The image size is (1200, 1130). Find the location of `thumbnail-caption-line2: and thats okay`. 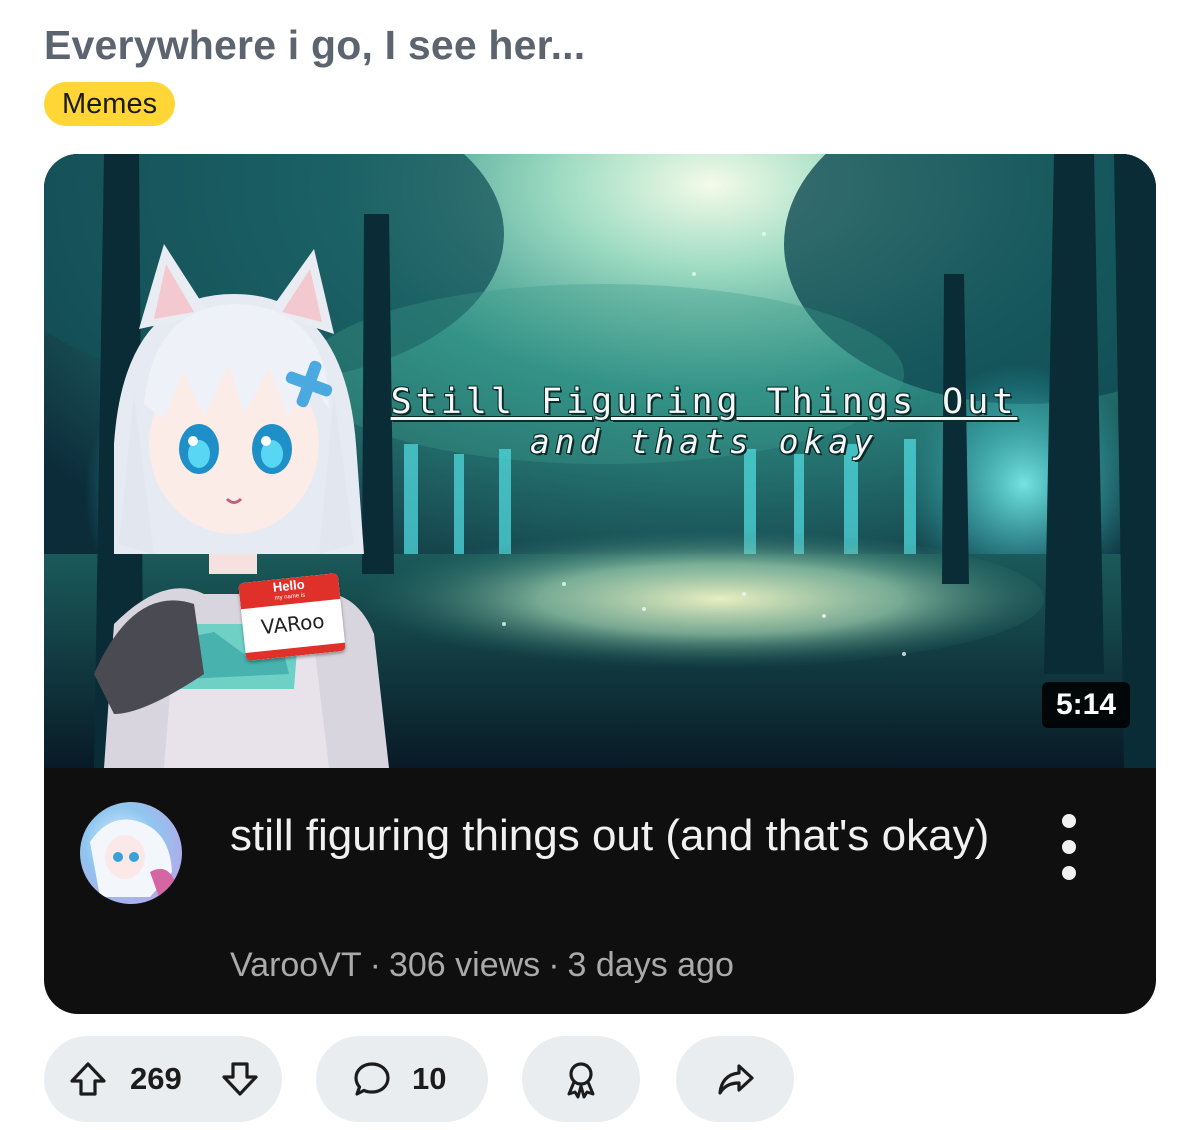

thumbnail-caption-line2: and thats okay is located at coordinates (704, 441).